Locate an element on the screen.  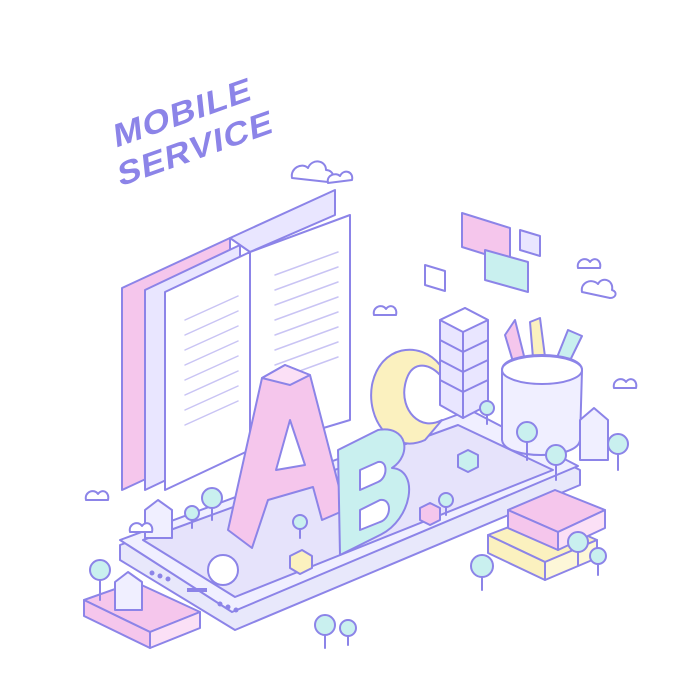
building-icon is located at coordinates (464, 363).